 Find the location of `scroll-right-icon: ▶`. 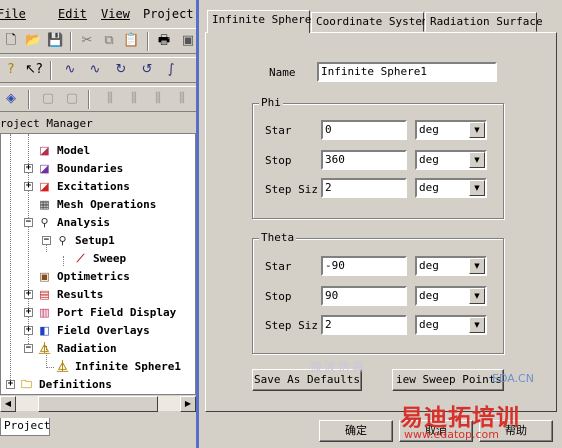

scroll-right-icon: ▶ is located at coordinates (188, 404).